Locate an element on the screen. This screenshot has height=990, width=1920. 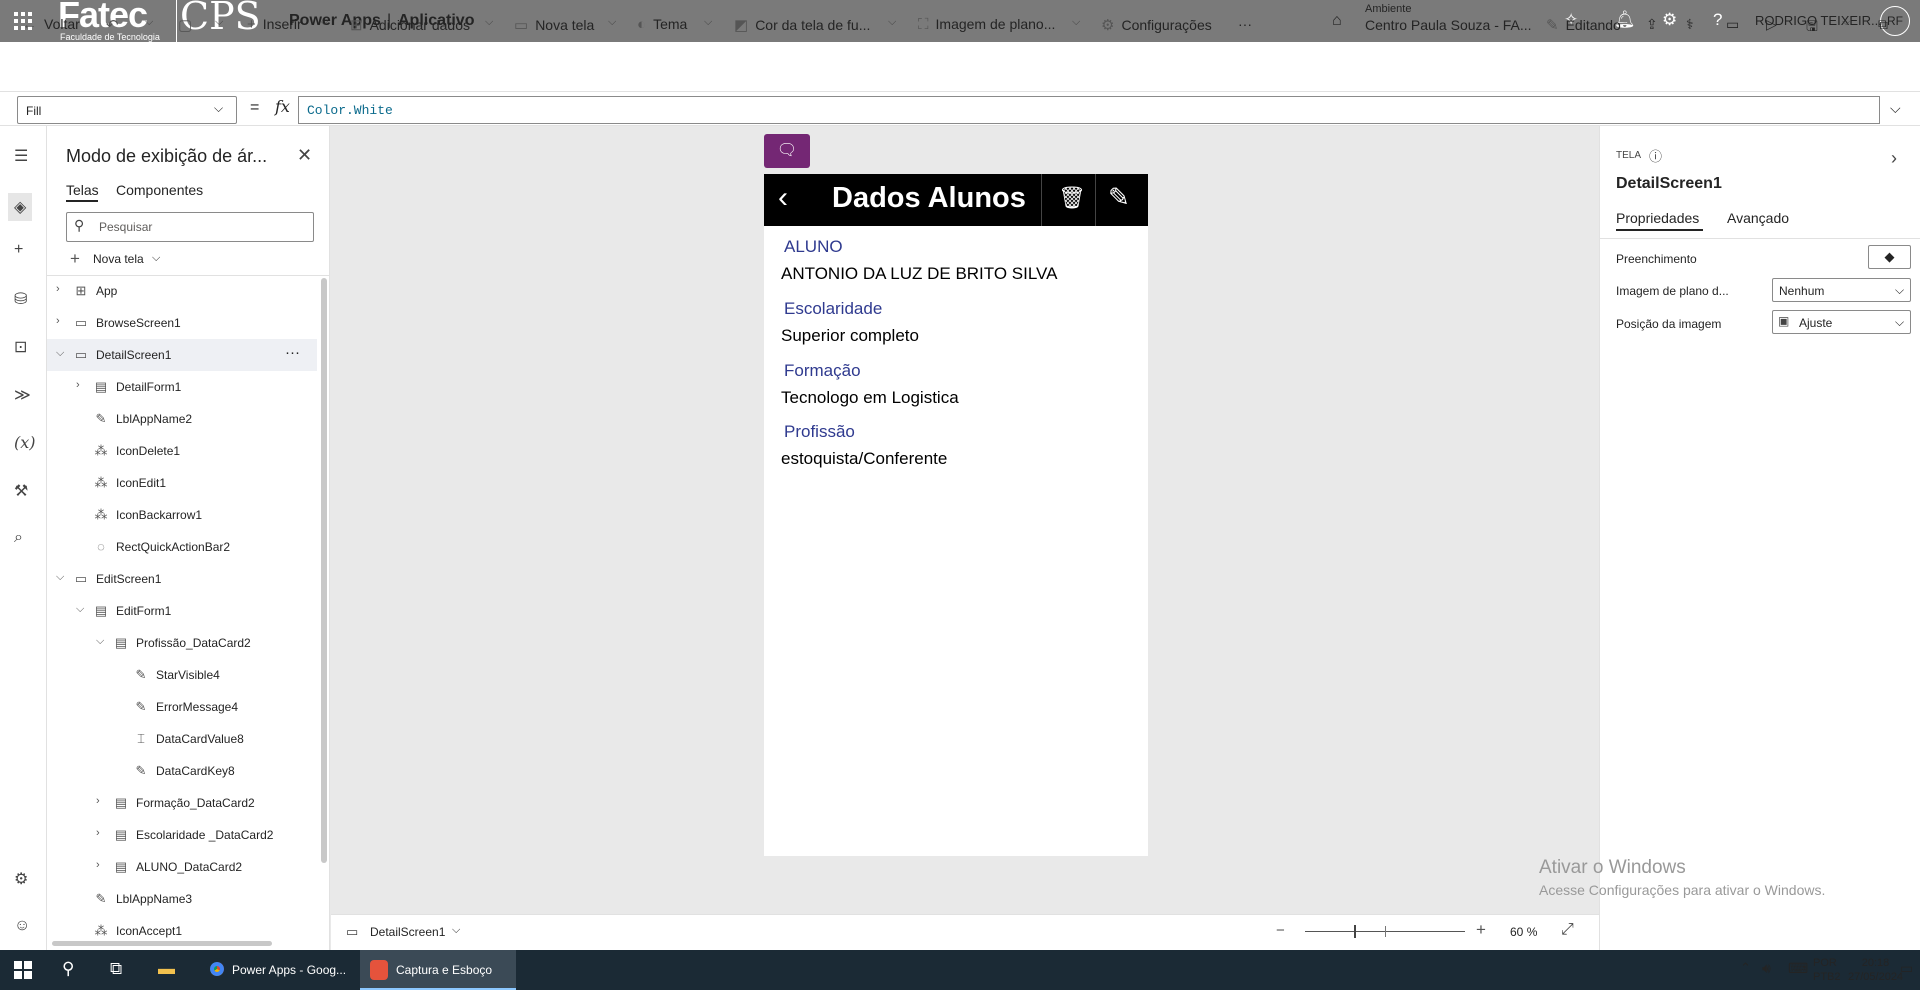
advanced-tools-icon: ⚒ is located at coordinates (21, 491).